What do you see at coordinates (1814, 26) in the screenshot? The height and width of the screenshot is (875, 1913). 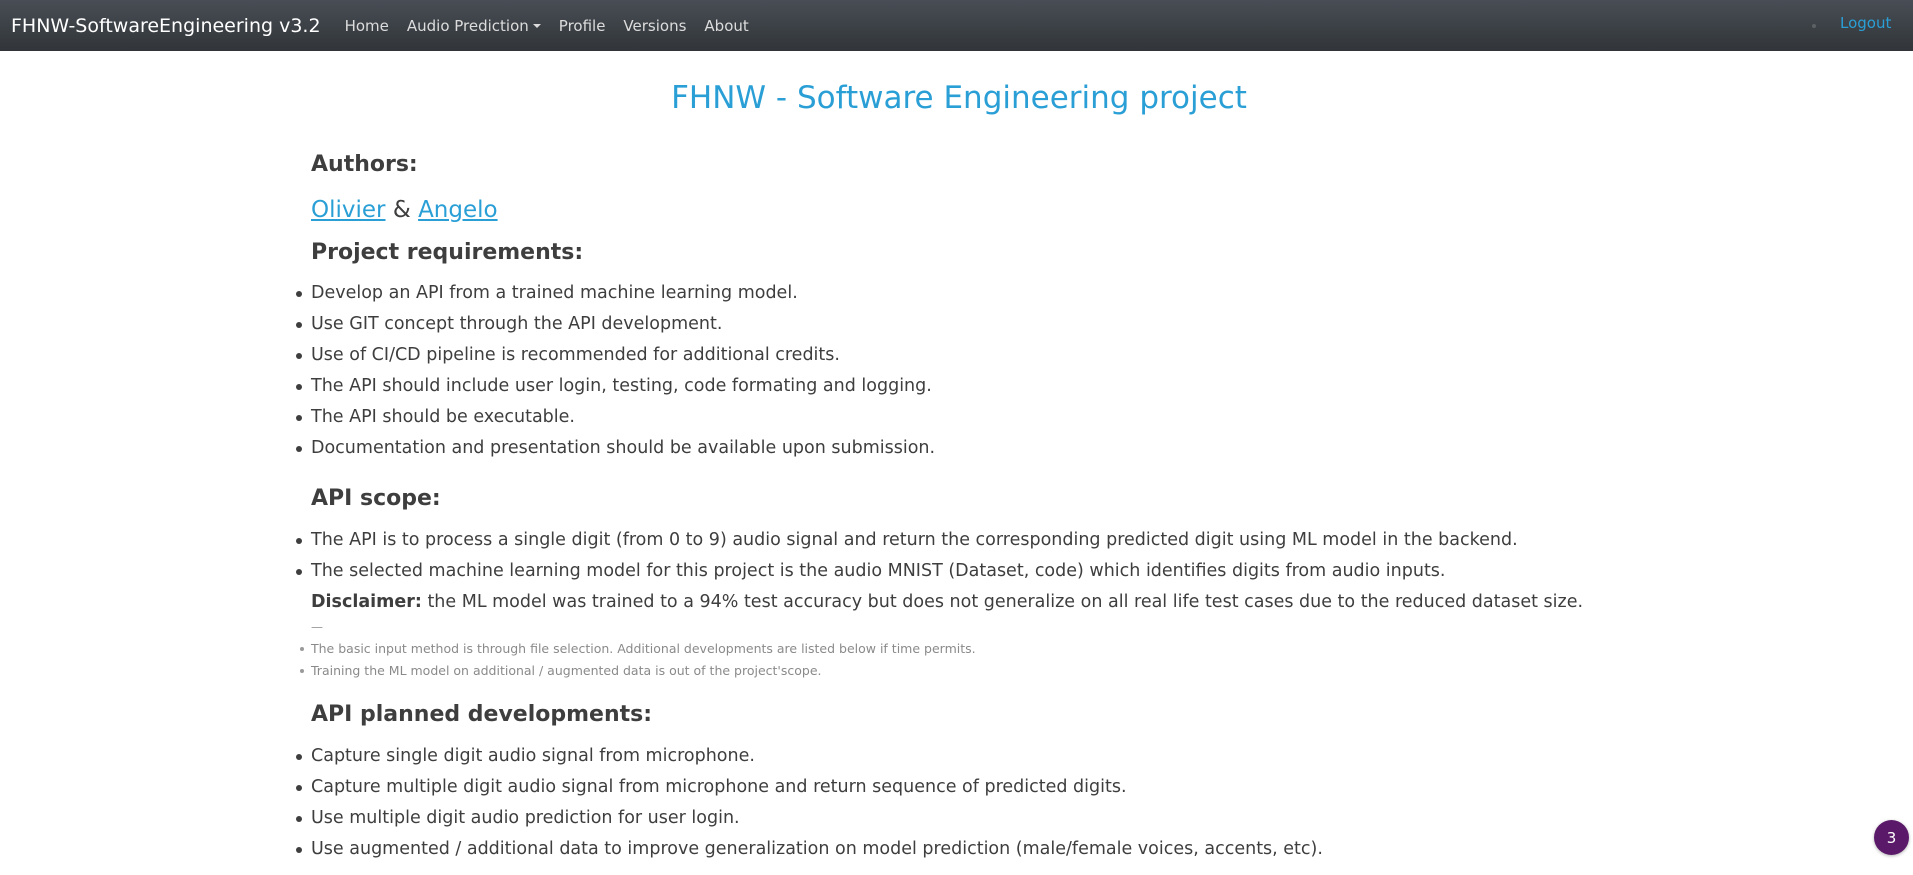 I see `status-dot-icon` at bounding box center [1814, 26].